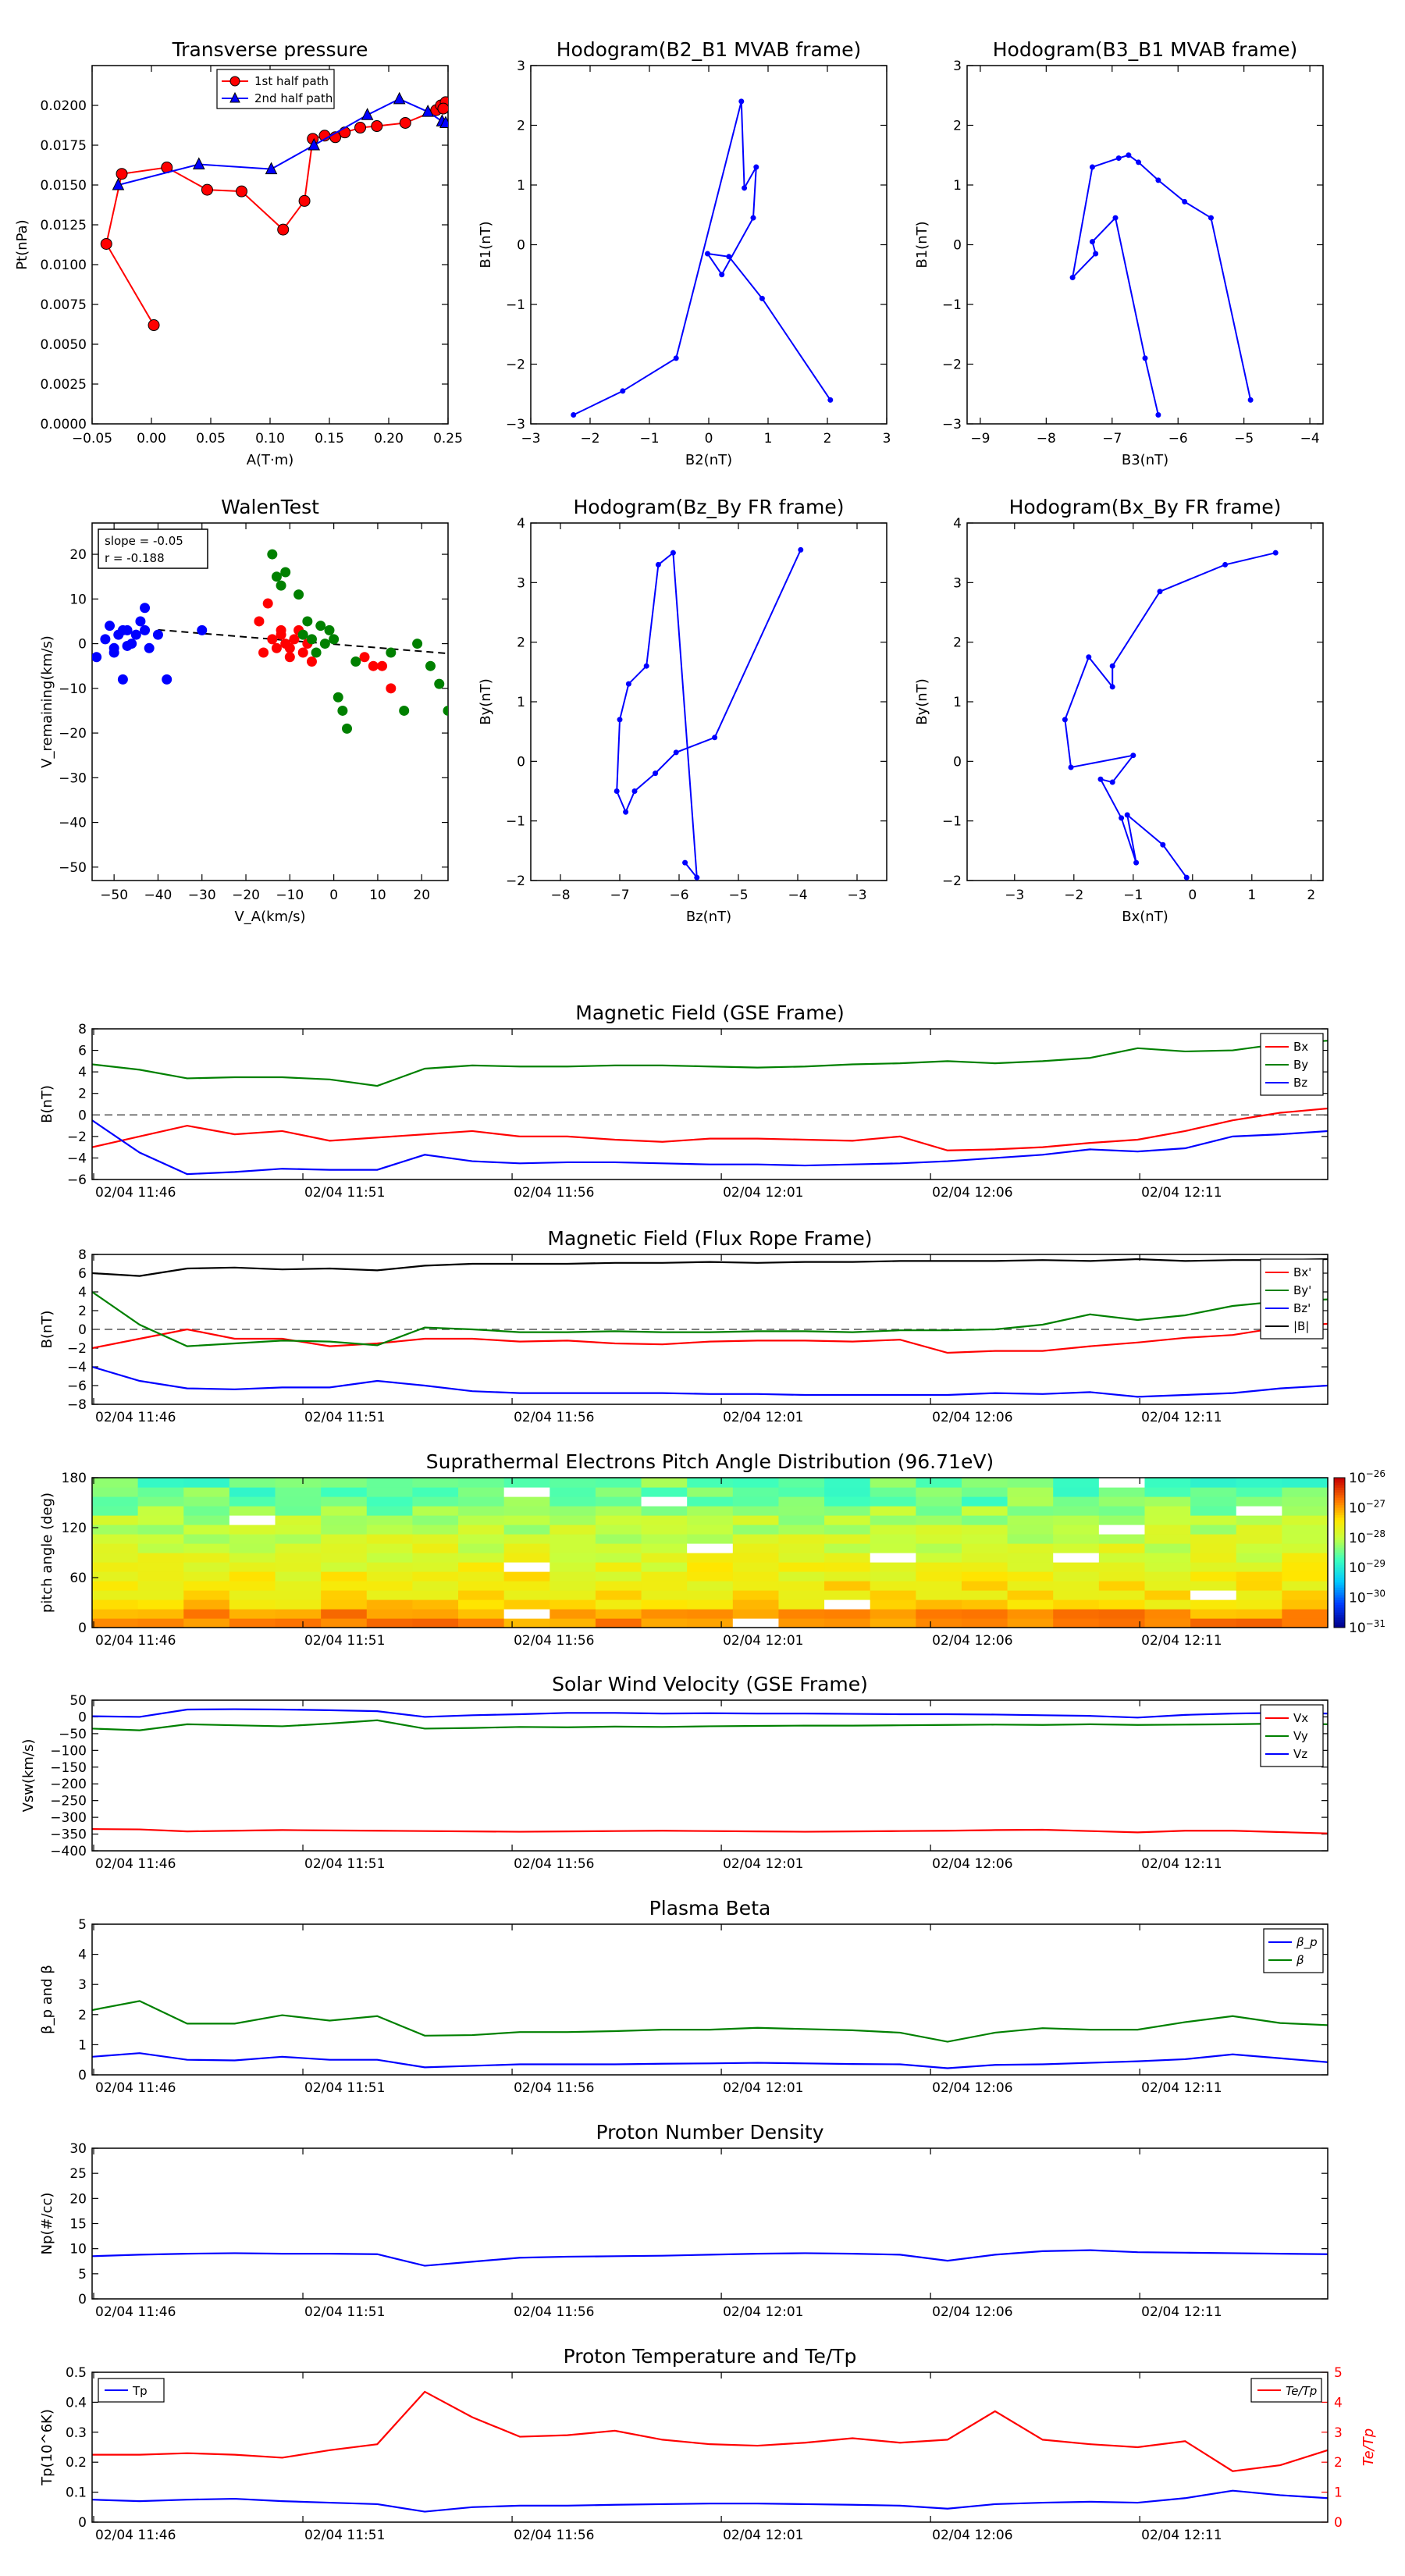 This screenshot has height=2576, width=1405. What do you see at coordinates (710, 2501) in the screenshot?
I see `series-Tp` at bounding box center [710, 2501].